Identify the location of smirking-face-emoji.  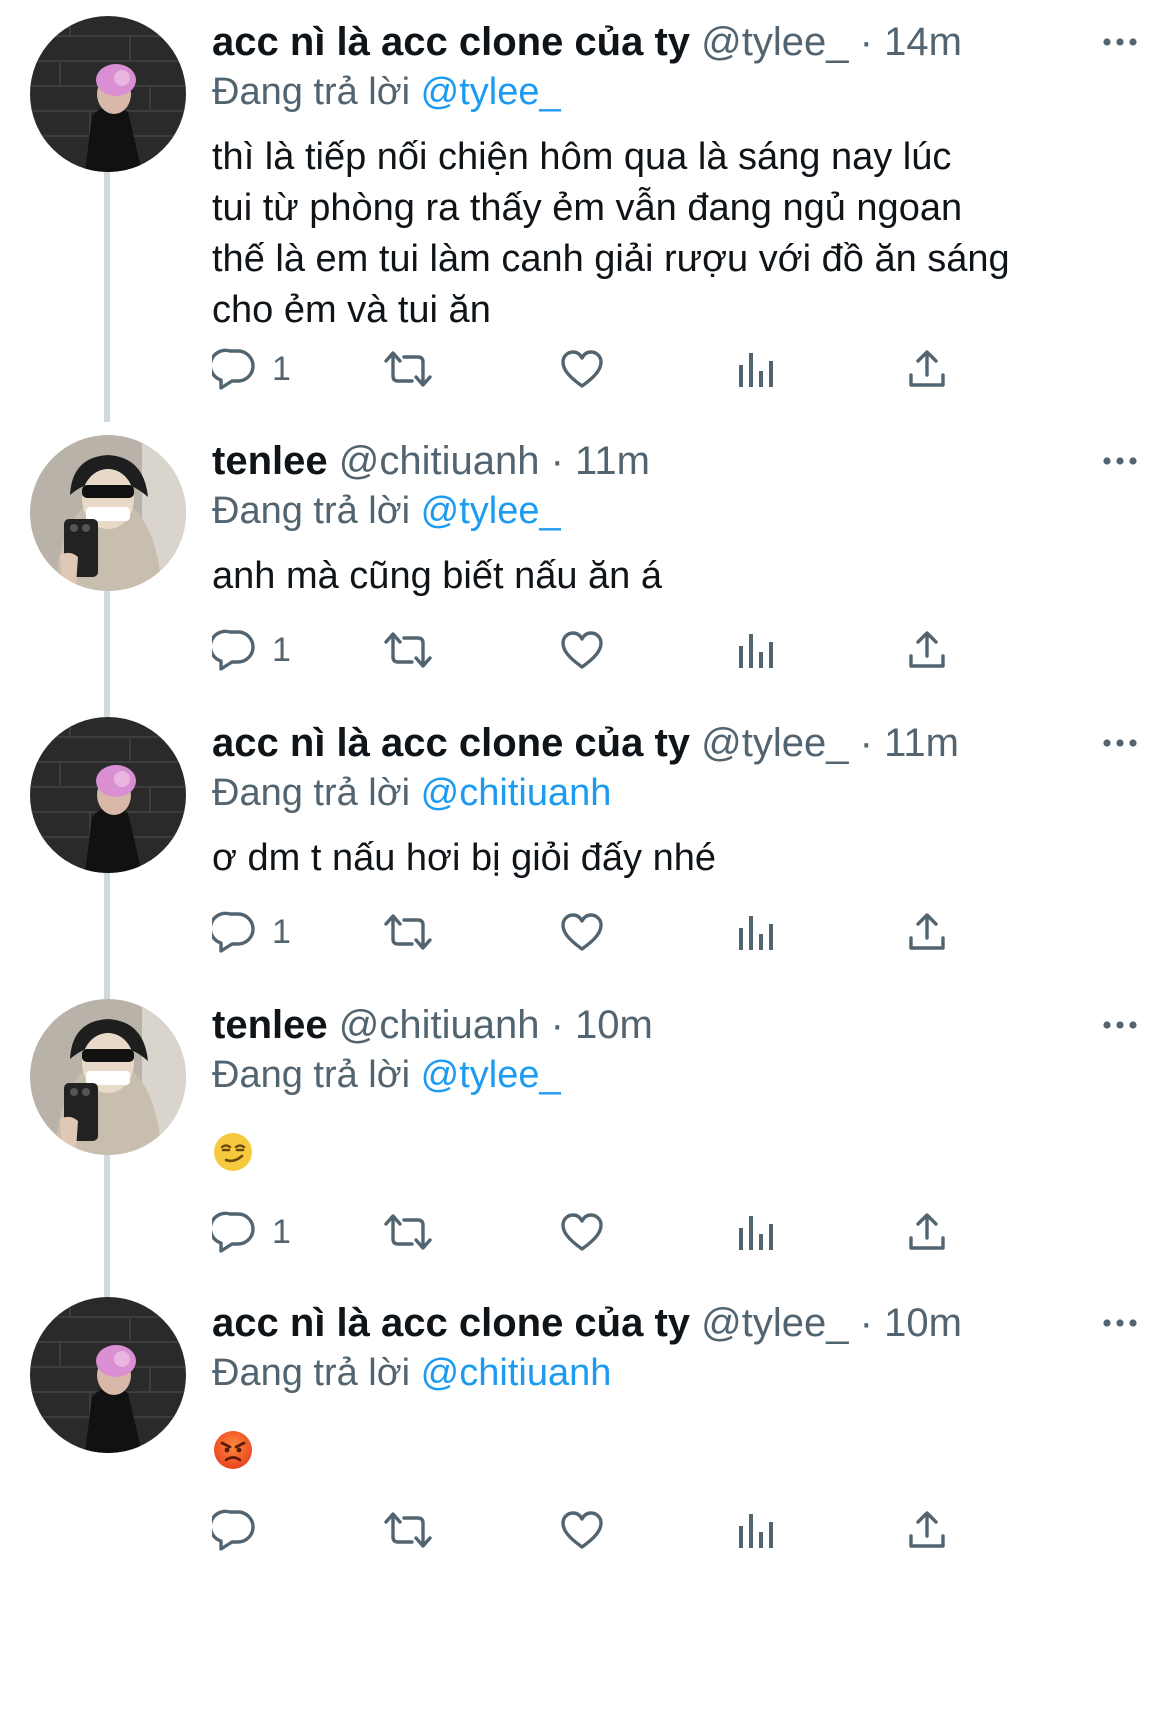
(233, 1152).